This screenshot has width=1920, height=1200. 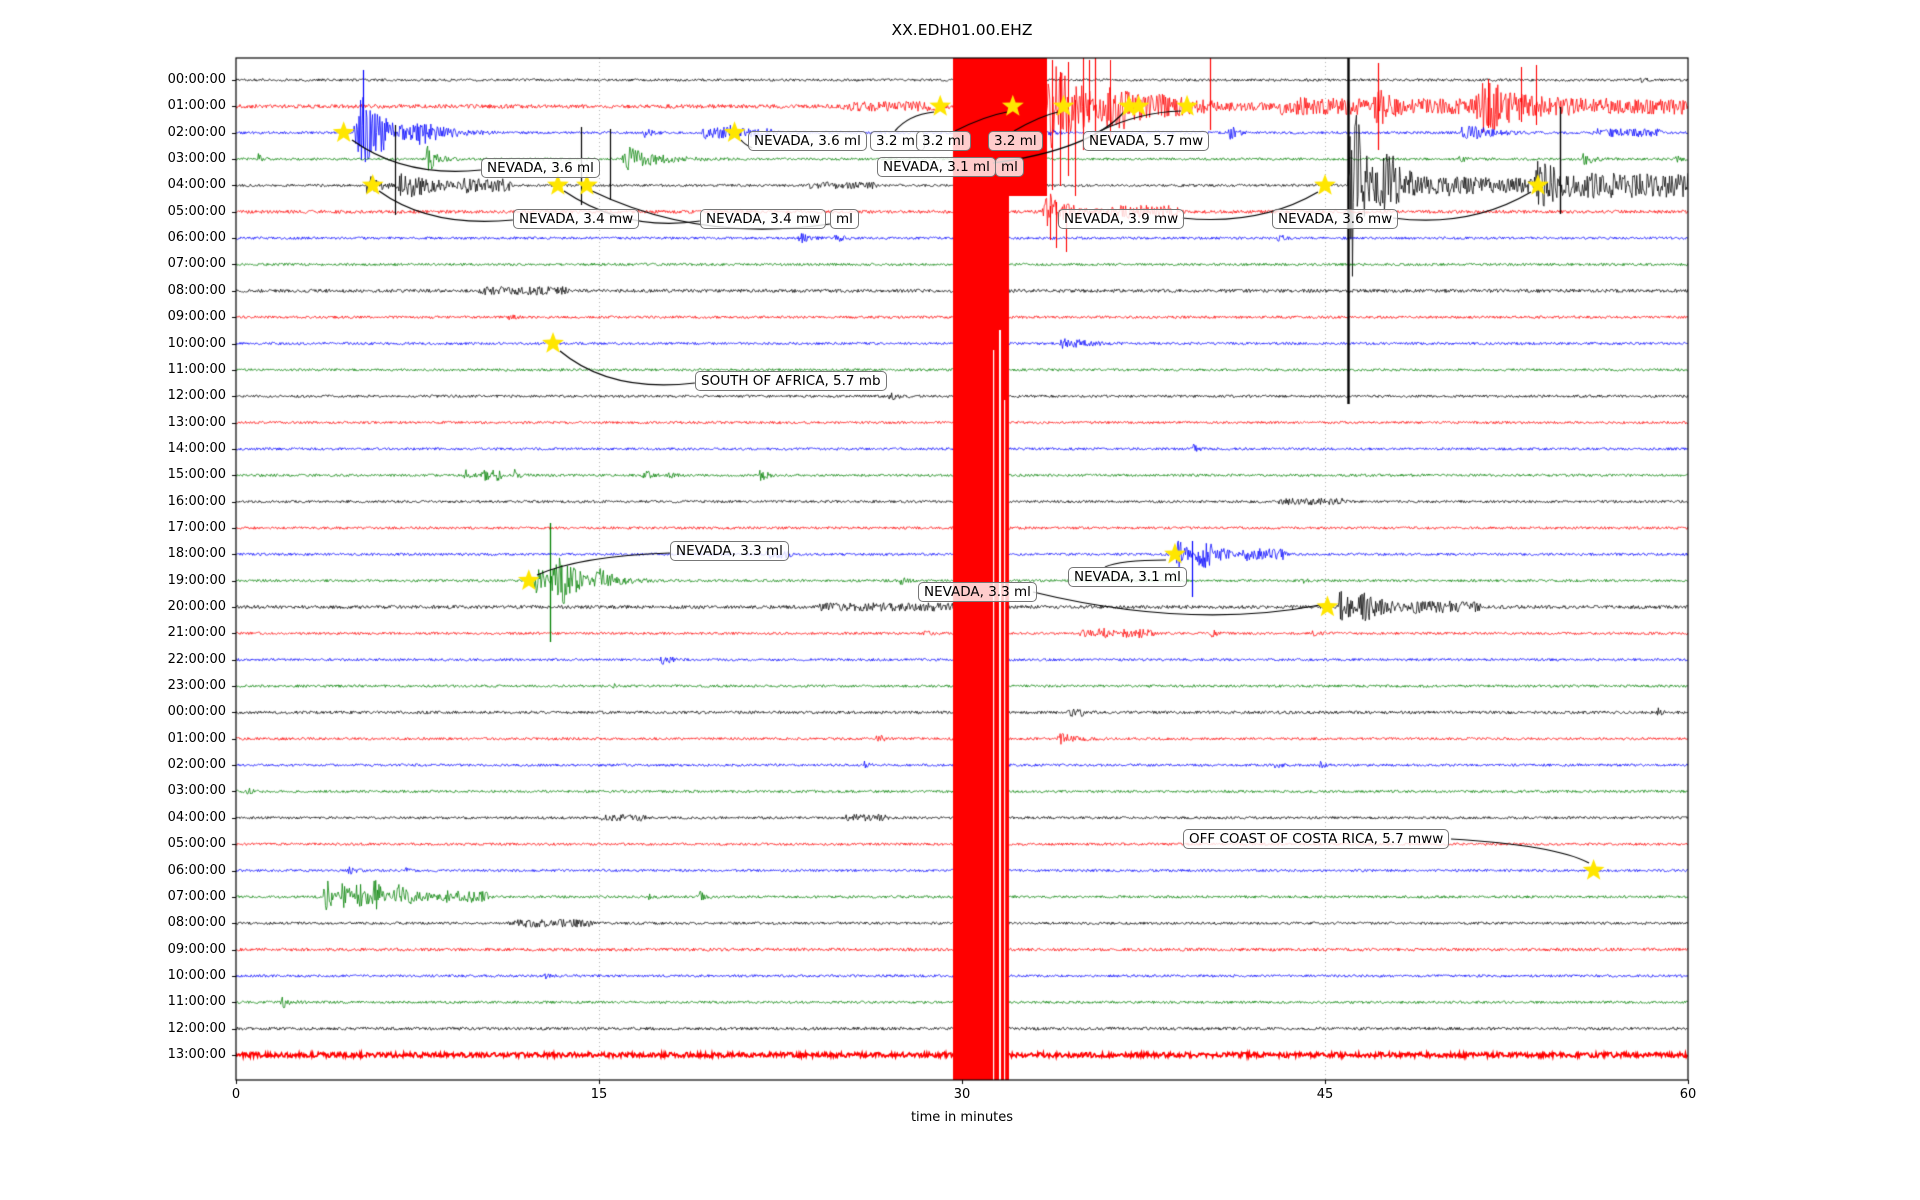 What do you see at coordinates (196, 659) in the screenshot?
I see `y-tick-label: 22:00:00` at bounding box center [196, 659].